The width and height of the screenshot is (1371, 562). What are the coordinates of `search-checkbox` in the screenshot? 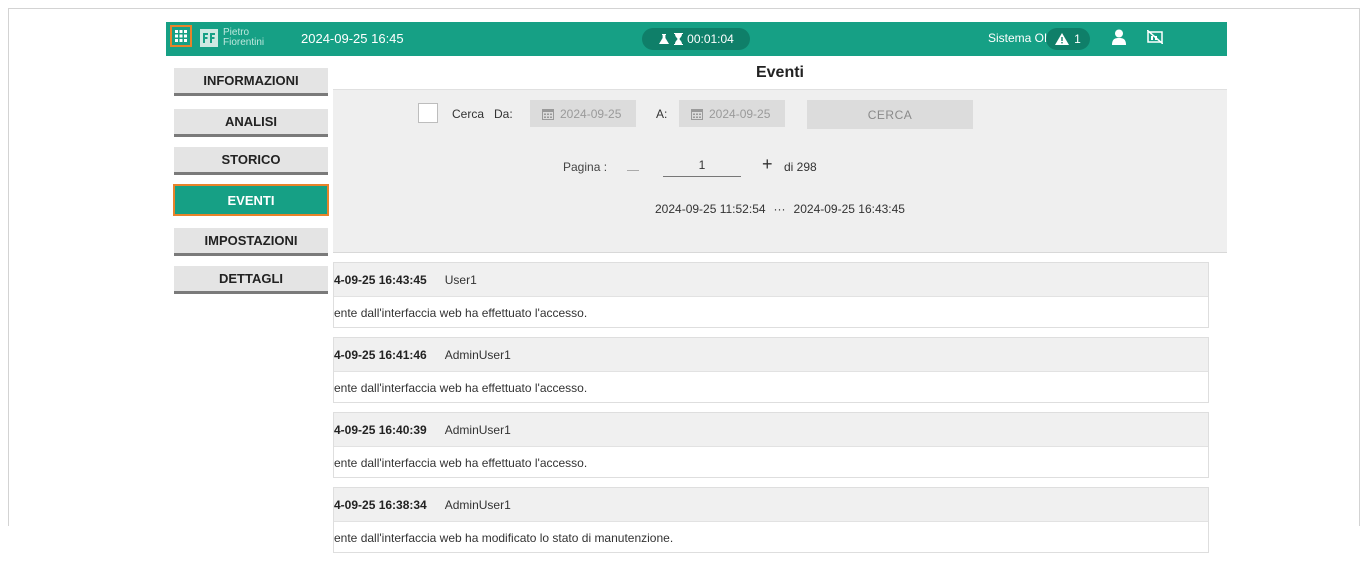 It's located at (428, 113).